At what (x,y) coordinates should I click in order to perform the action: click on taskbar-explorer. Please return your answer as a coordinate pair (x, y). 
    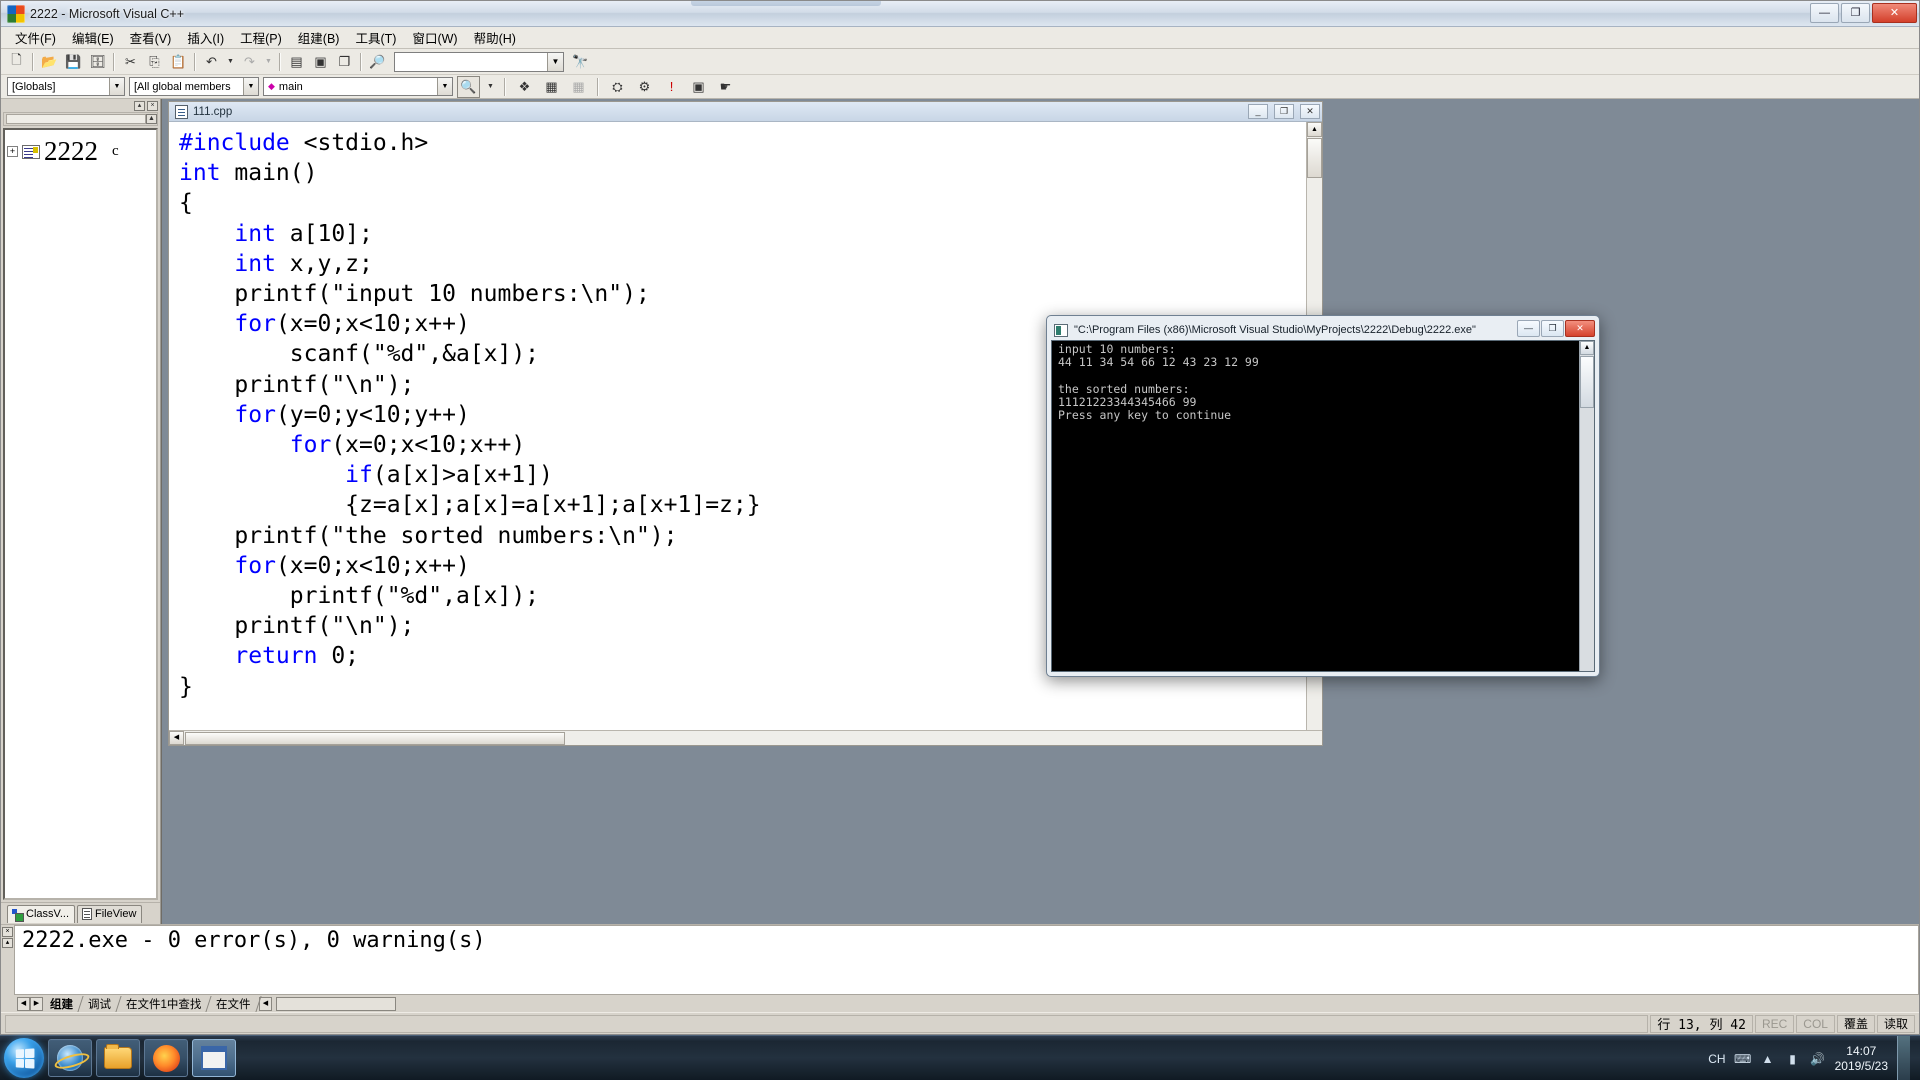
    Looking at the image, I should click on (118, 1058).